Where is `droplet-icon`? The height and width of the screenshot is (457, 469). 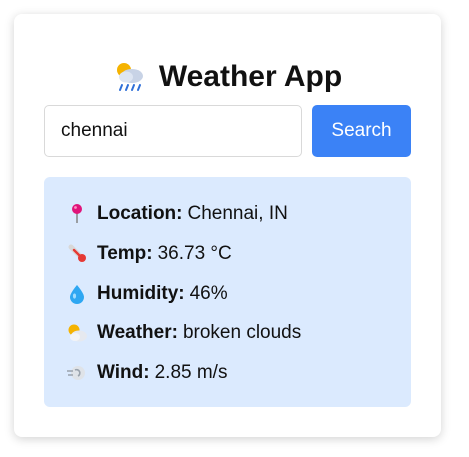 droplet-icon is located at coordinates (77, 294).